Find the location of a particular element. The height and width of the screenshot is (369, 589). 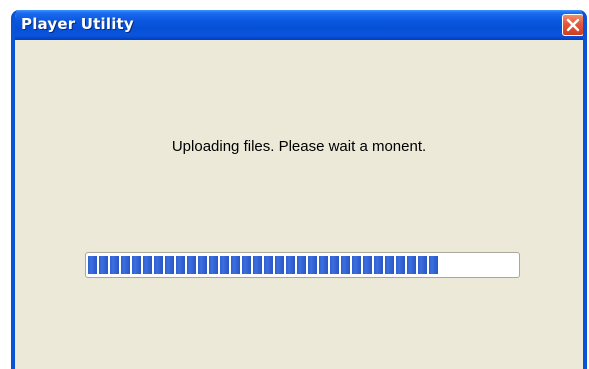

upload-progress-bar is located at coordinates (302, 265).